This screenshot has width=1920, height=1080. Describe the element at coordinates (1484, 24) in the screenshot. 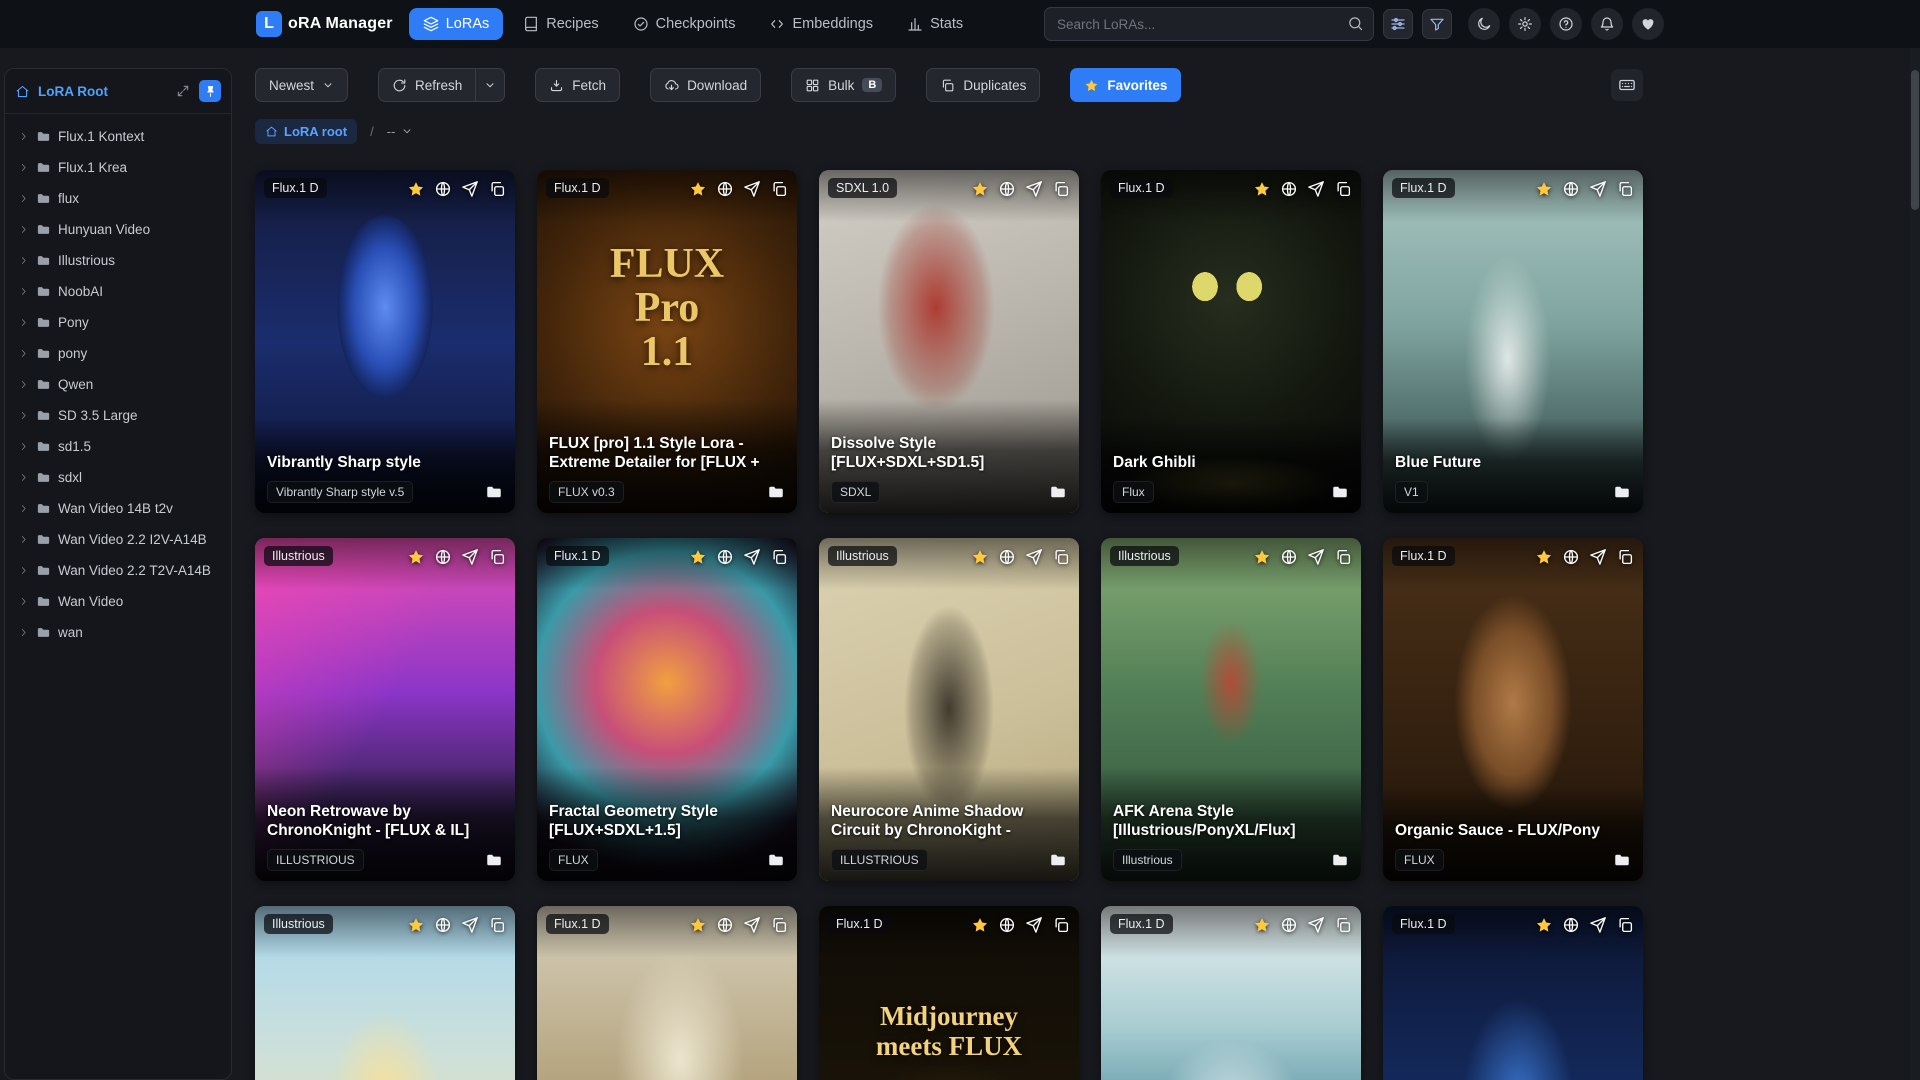

I see `moon-button` at that location.